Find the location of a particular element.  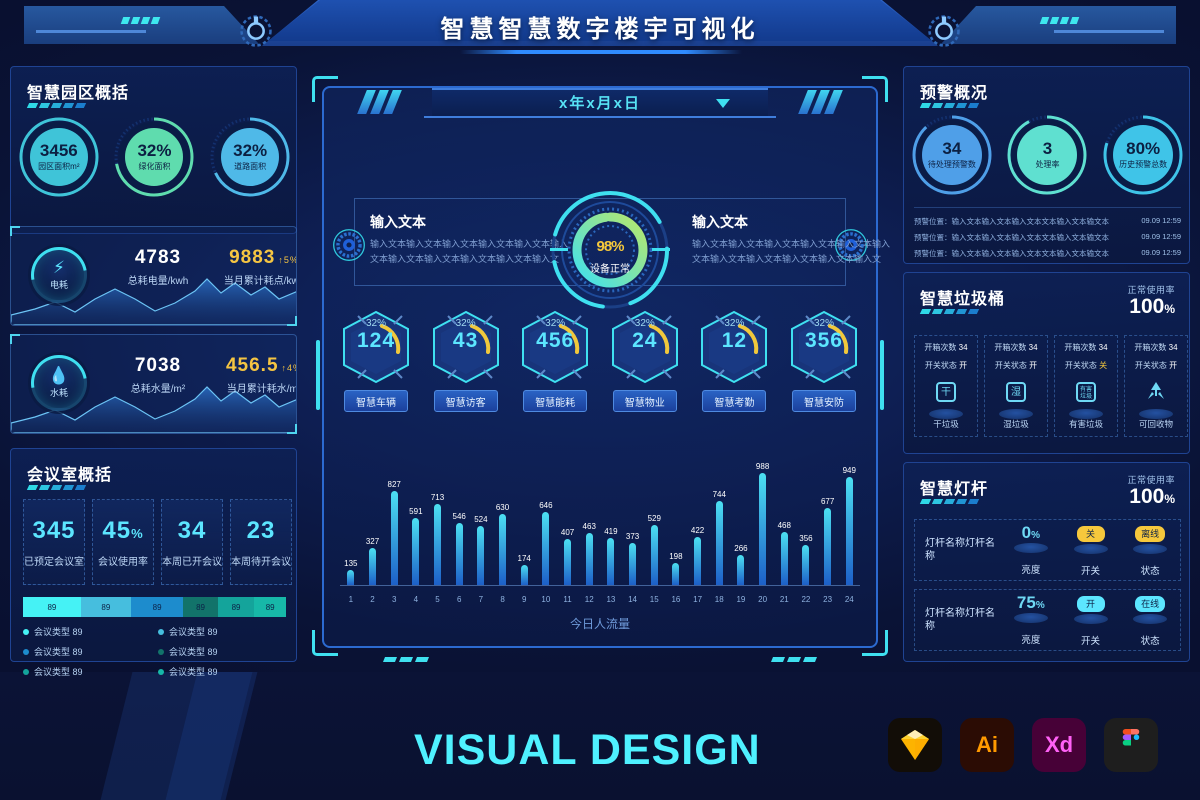

hex-metric-0: 32% 124 智慧车辆 is located at coordinates (376, 360).